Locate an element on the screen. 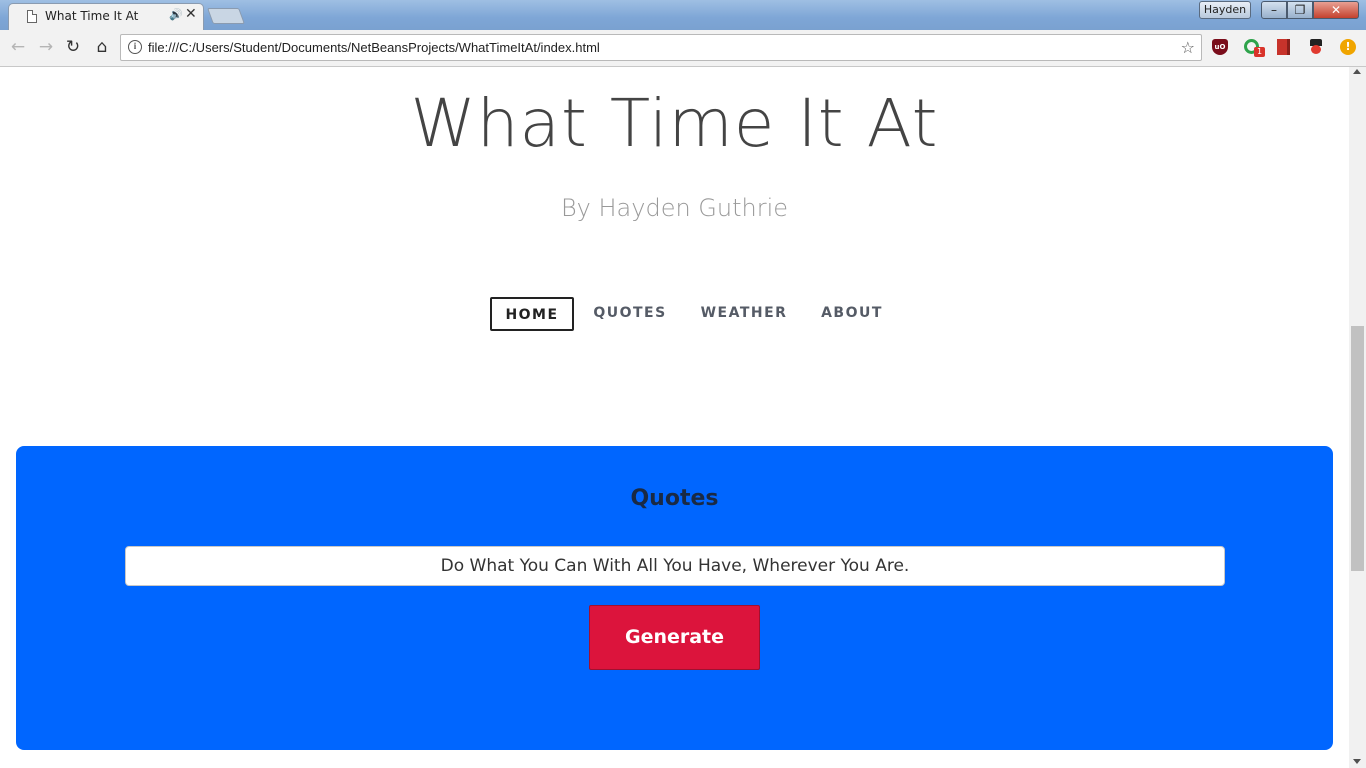 The width and height of the screenshot is (1366, 768). scroll-down-icon is located at coordinates (1357, 761).